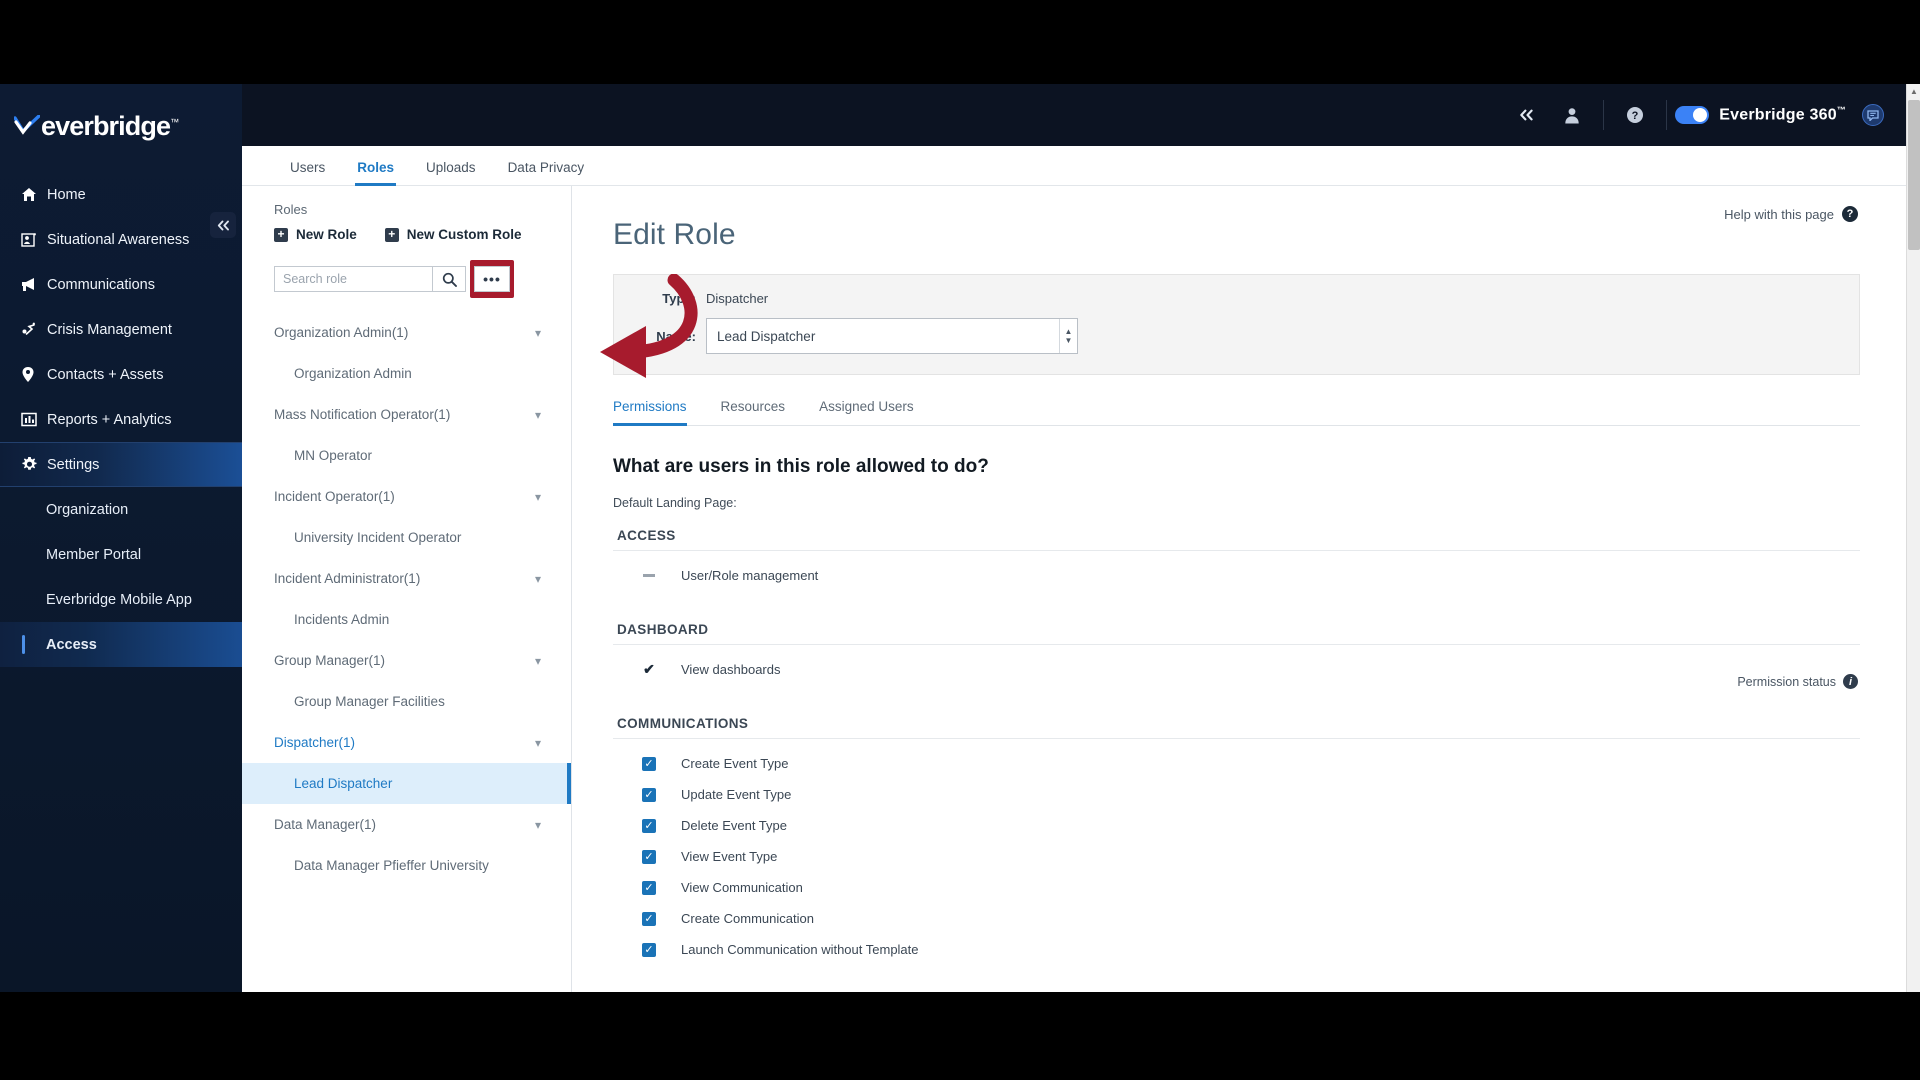  What do you see at coordinates (1236, 918) in the screenshot?
I see `permission-row: ✓ Create Communication` at bounding box center [1236, 918].